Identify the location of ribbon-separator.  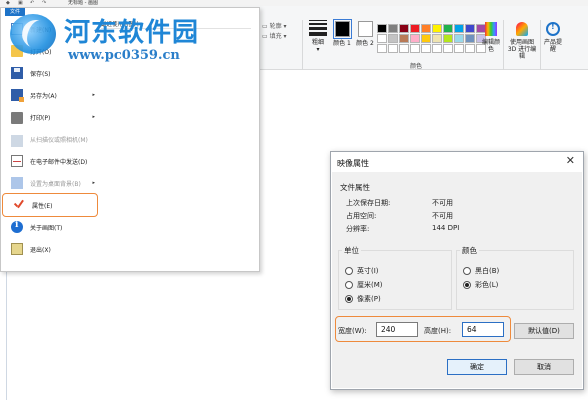
(540, 45).